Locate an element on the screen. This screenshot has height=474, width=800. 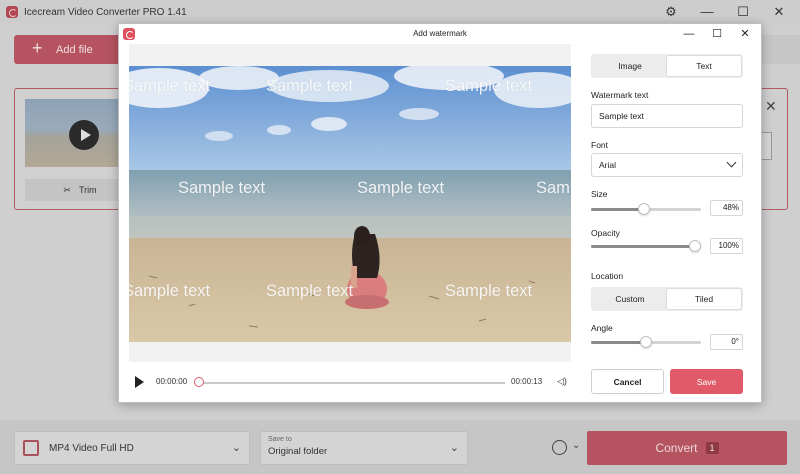
current-time: 00:00:00 is located at coordinates (172, 381).